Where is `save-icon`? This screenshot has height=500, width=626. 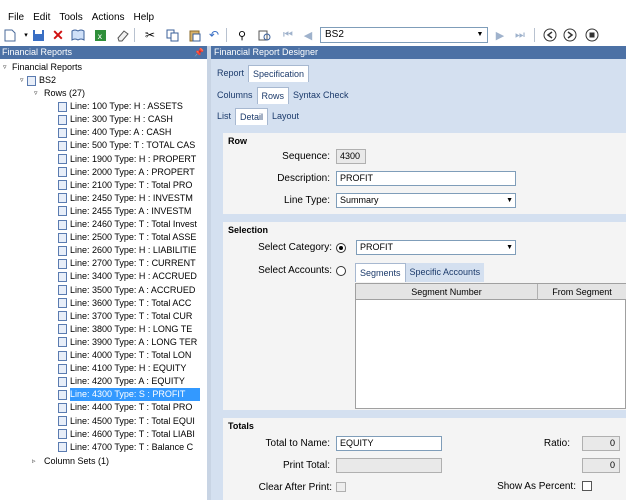
save-icon is located at coordinates (38, 35).